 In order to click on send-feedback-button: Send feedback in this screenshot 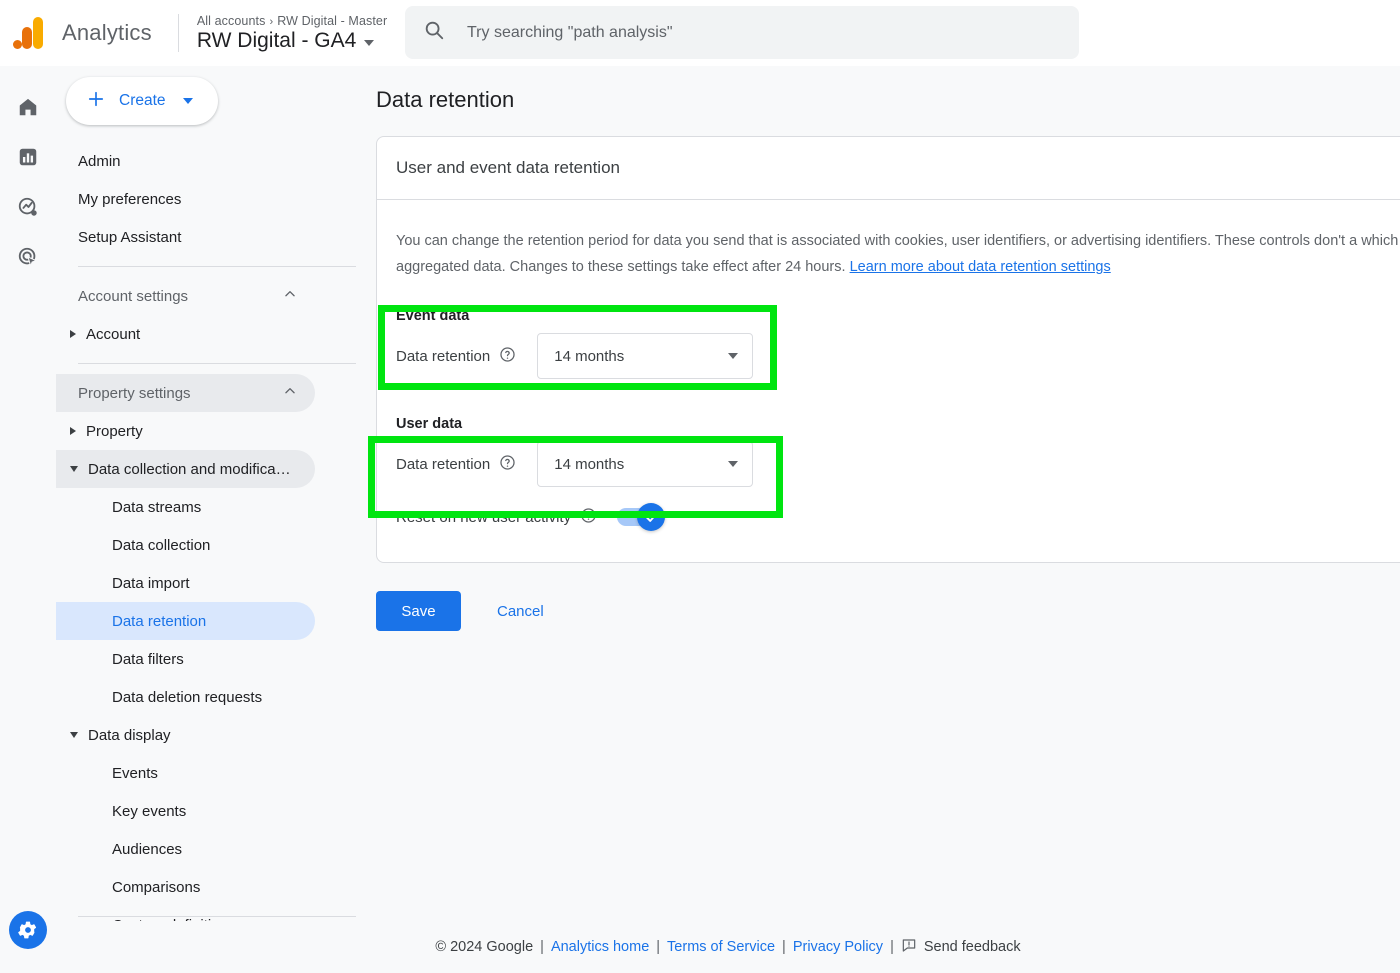, I will do `click(961, 947)`.